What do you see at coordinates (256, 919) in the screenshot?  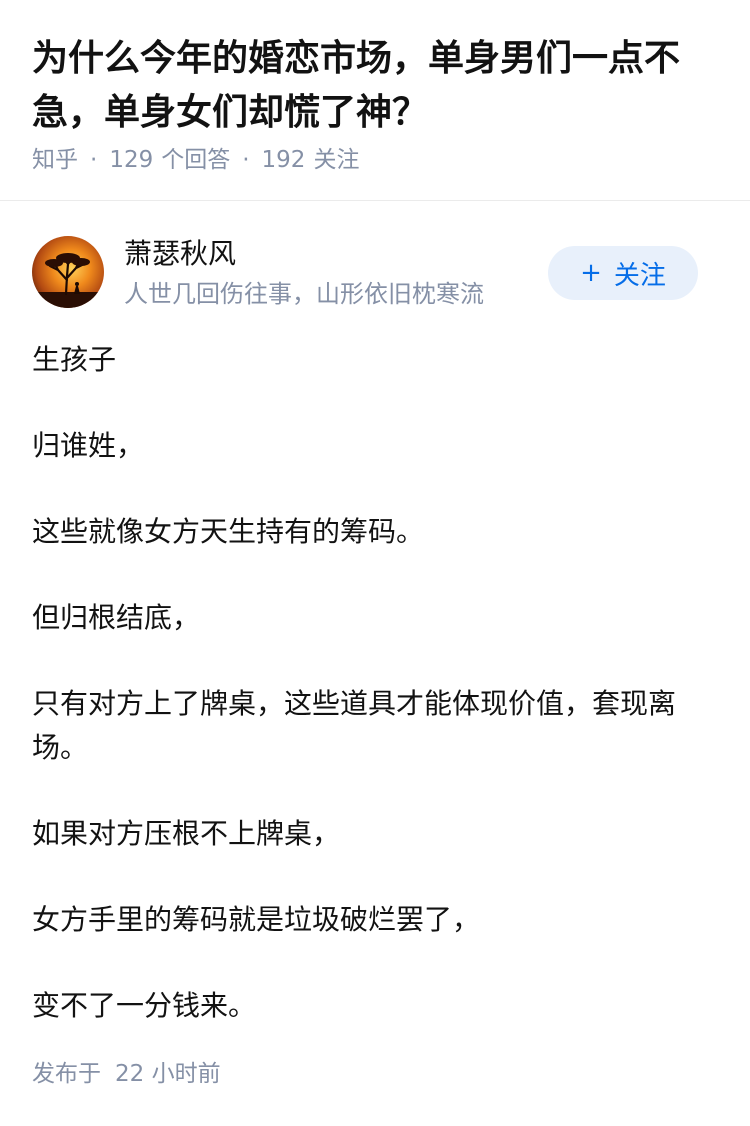 I see `answer-paragraph: 女方手里的筹码就是垃圾破烂罢了，` at bounding box center [256, 919].